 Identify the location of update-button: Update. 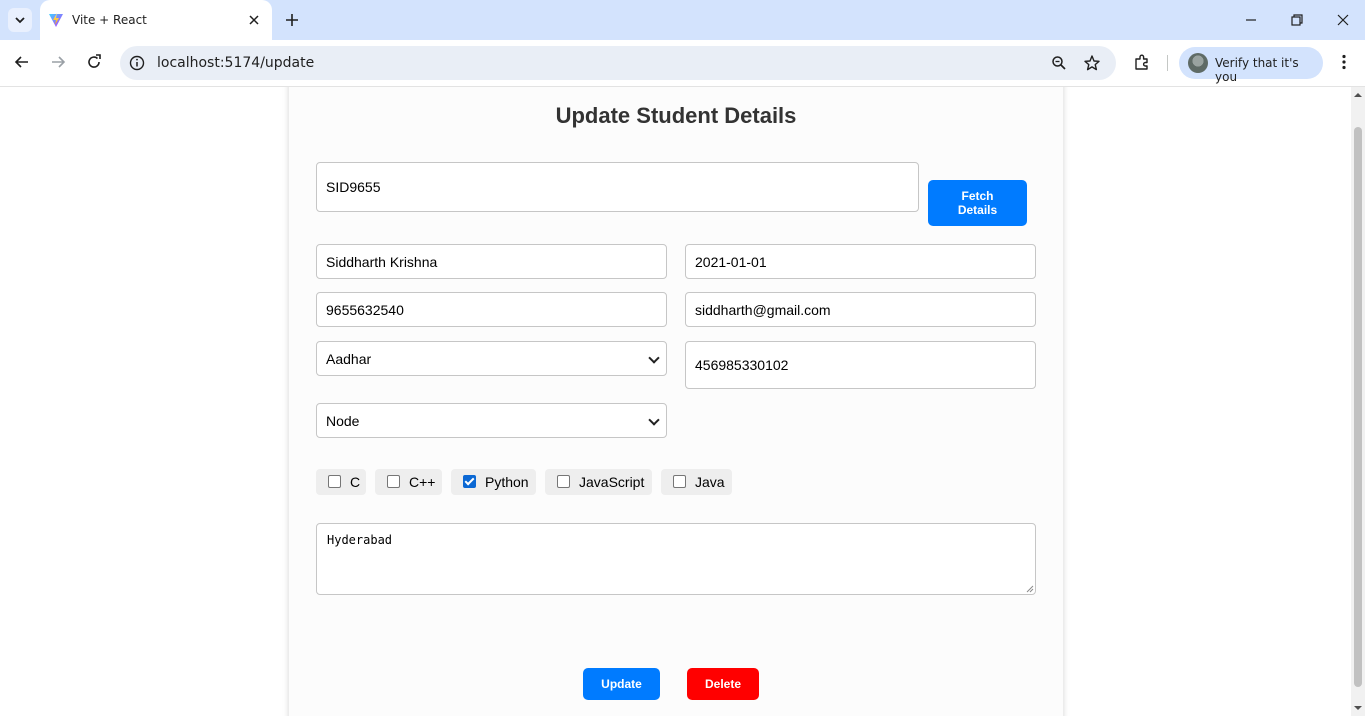
(621, 684).